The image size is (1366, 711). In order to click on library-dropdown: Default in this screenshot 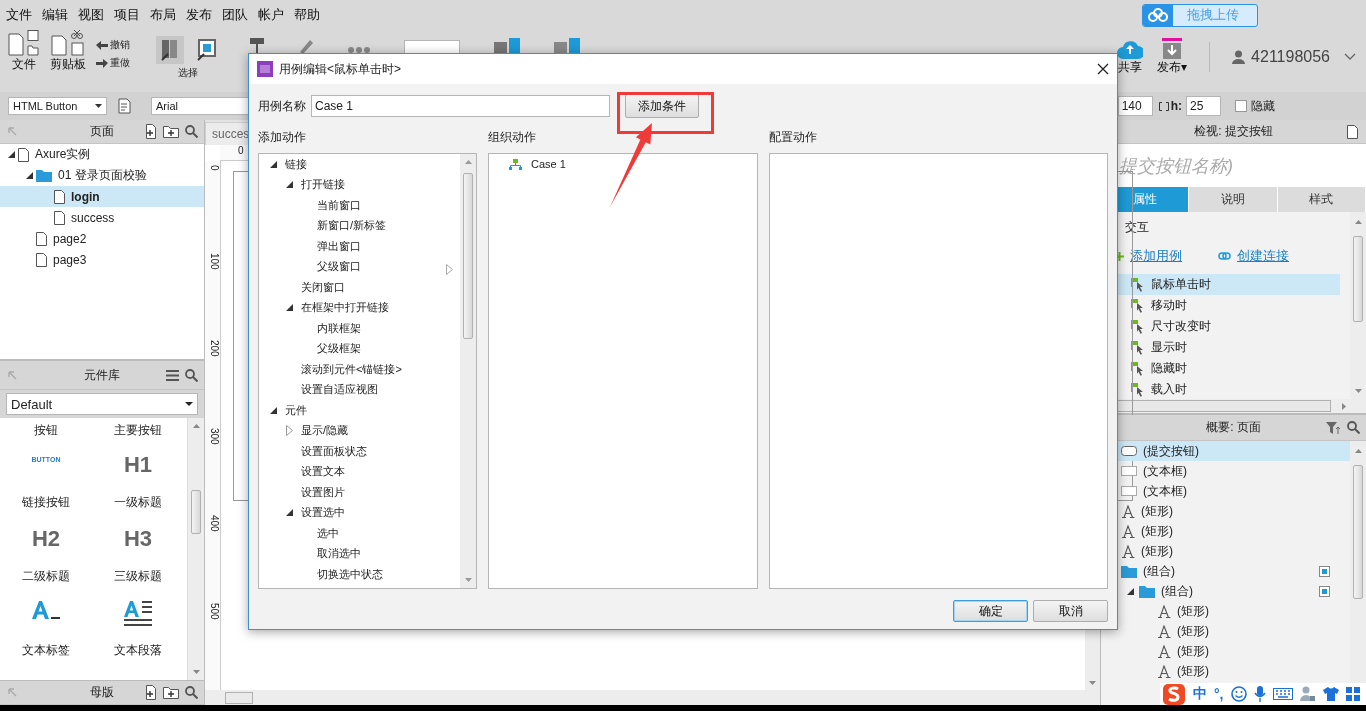, I will do `click(102, 404)`.